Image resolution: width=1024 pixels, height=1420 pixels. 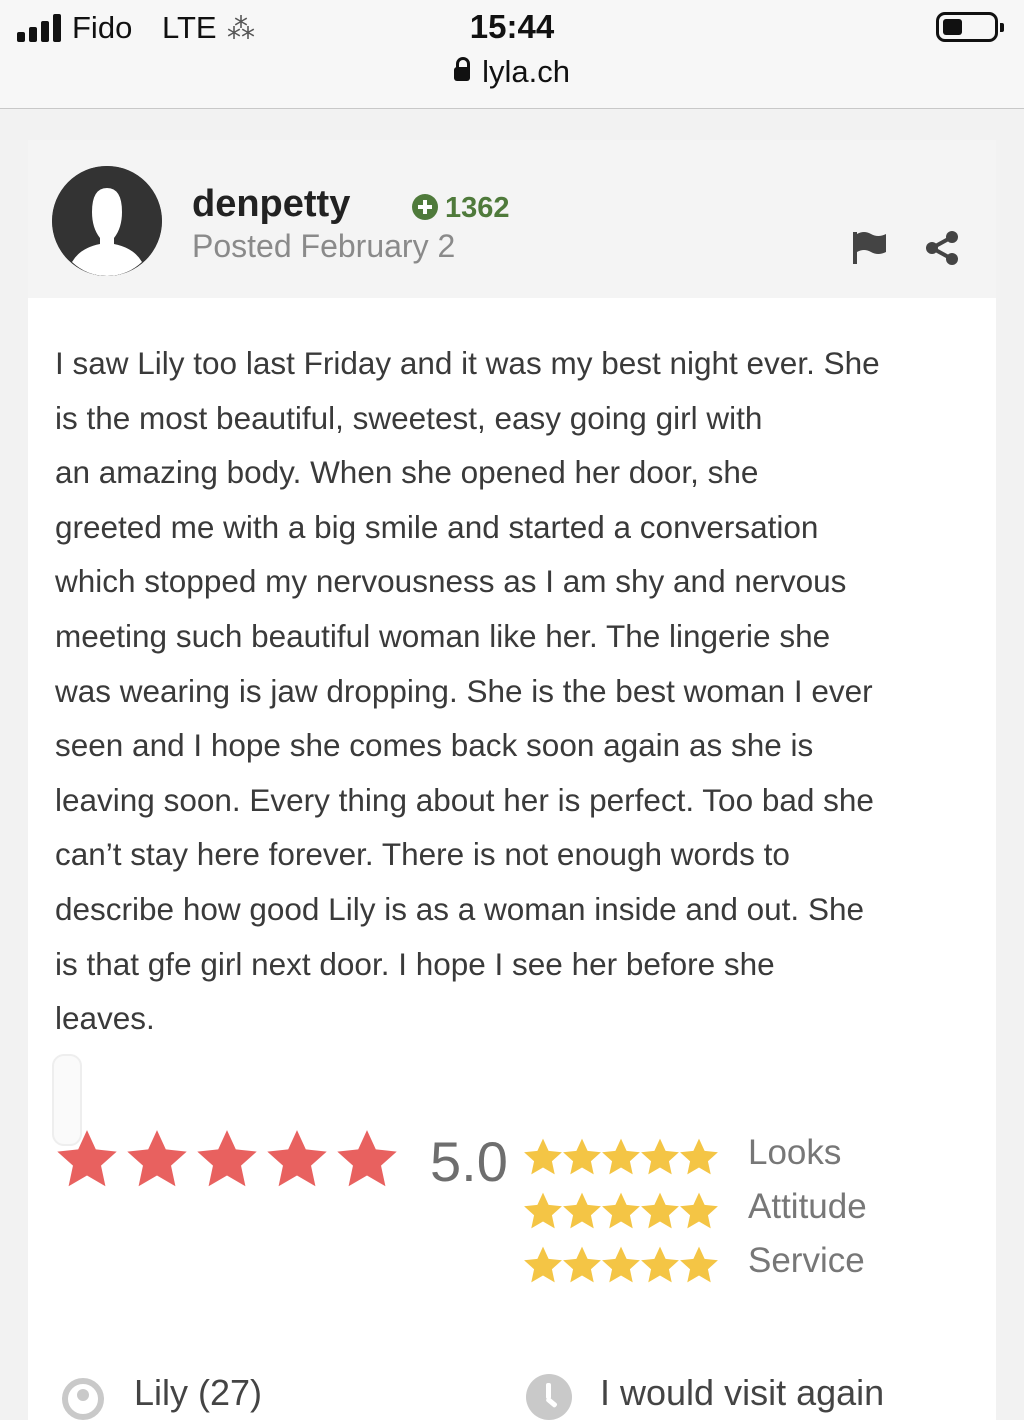 What do you see at coordinates (970, 27) in the screenshot?
I see `battery-icon` at bounding box center [970, 27].